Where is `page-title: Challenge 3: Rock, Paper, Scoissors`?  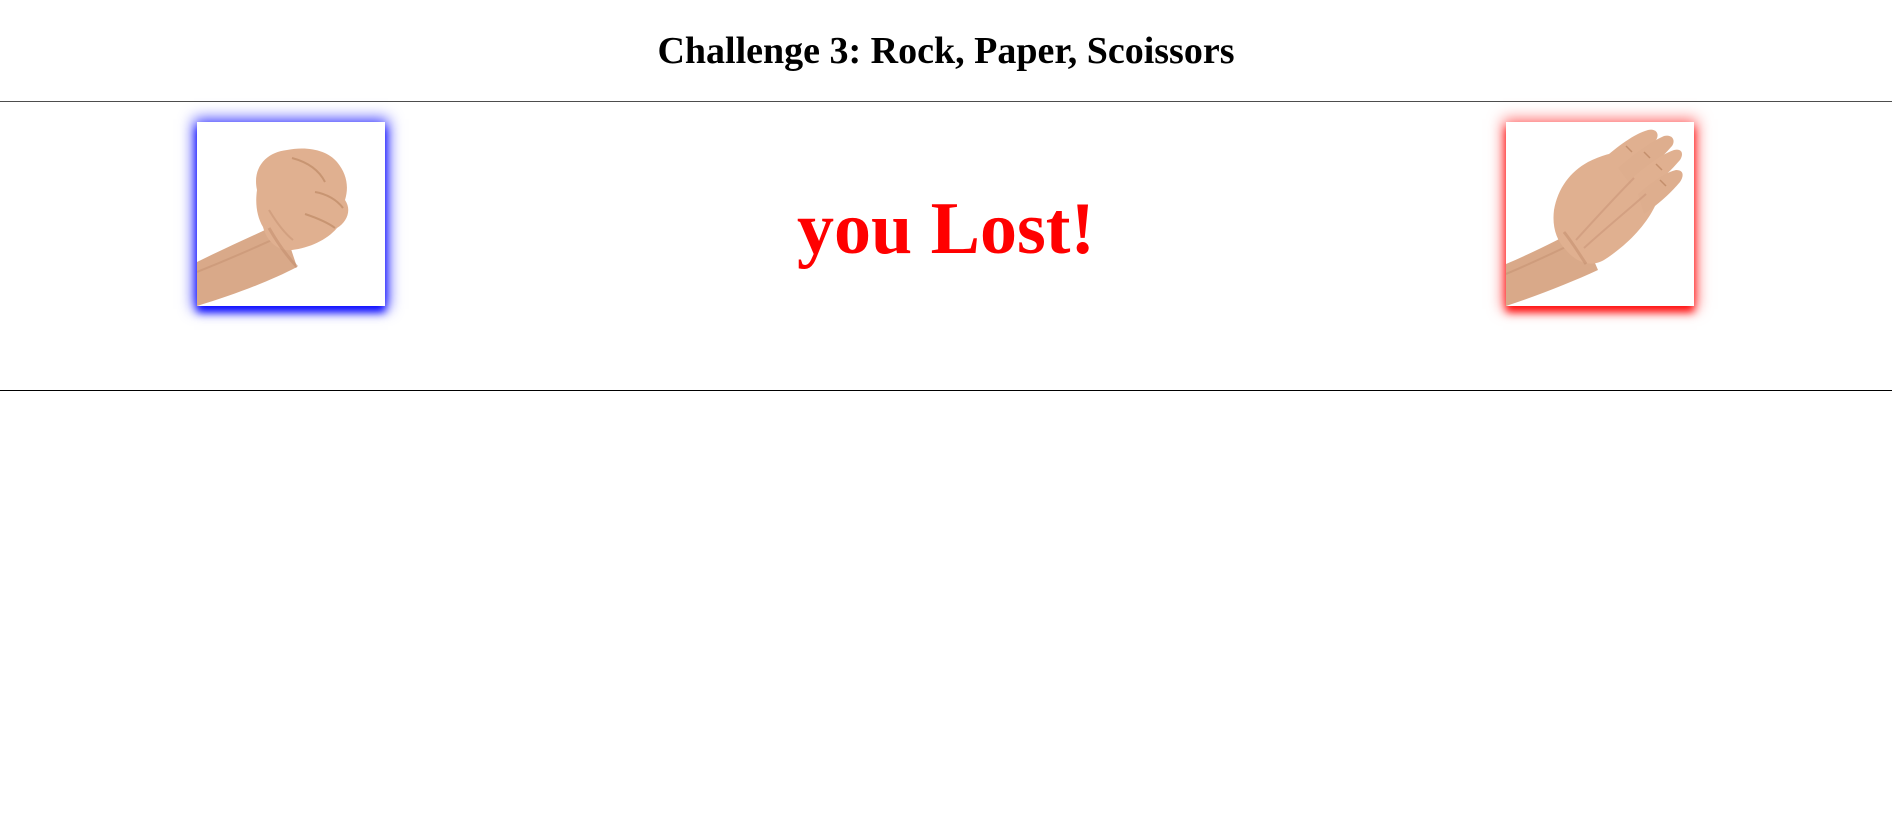 page-title: Challenge 3: Rock, Paper, Scoissors is located at coordinates (946, 50).